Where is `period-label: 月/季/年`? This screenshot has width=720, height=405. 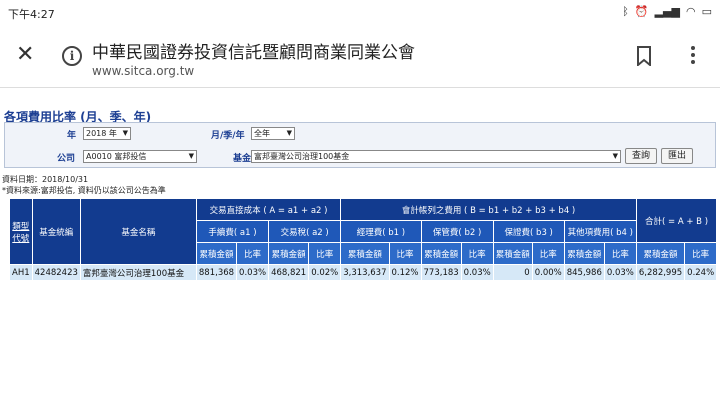
period-label: 月/季/年 is located at coordinates (228, 136).